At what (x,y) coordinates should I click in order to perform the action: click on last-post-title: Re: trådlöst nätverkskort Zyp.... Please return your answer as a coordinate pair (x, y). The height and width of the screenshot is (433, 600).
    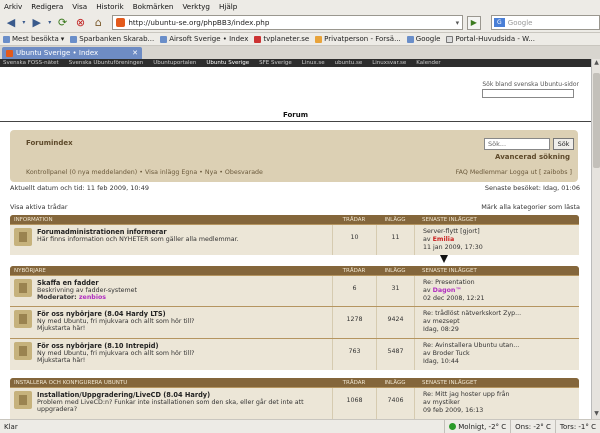
    Looking at the image, I should click on (501, 314).